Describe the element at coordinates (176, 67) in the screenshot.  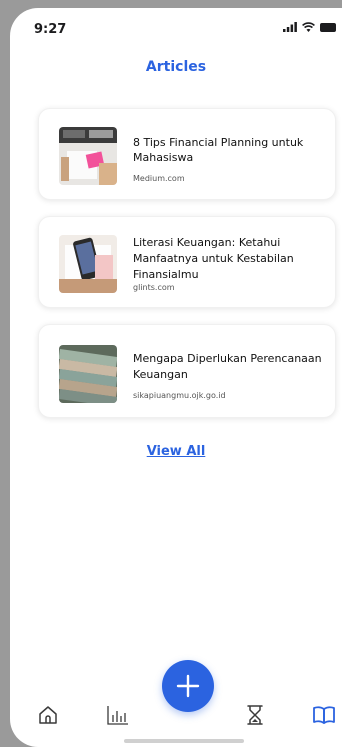
I see `page-title: Articles` at that location.